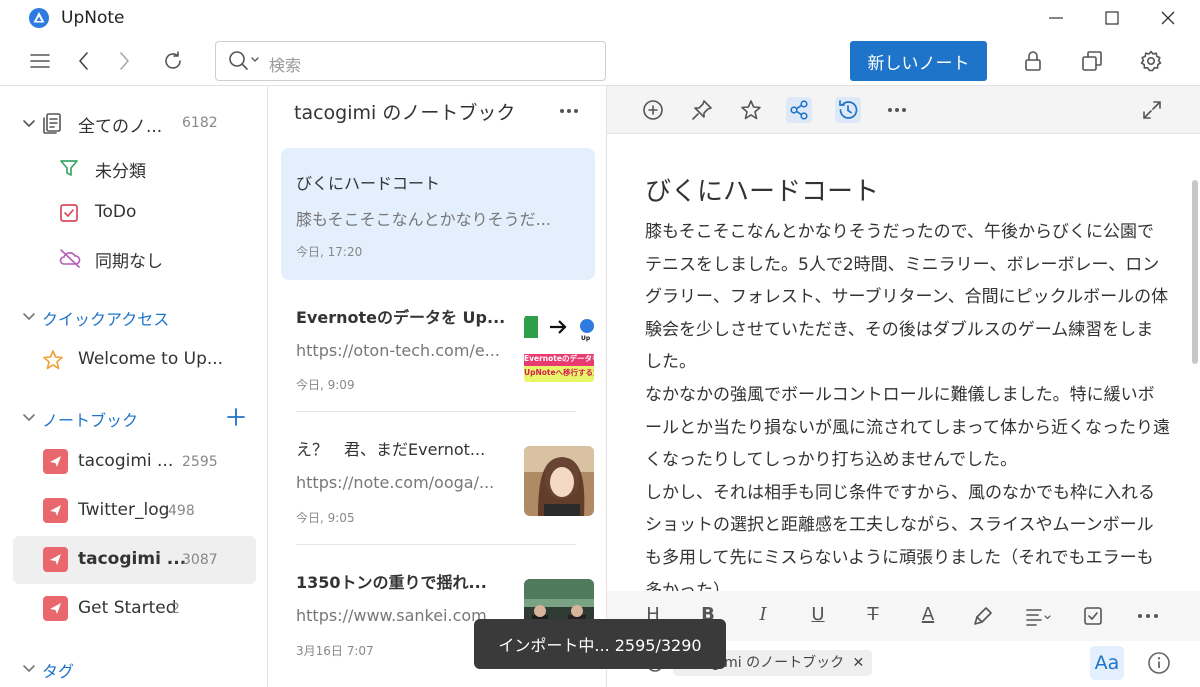 This screenshot has height=687, width=1200. I want to click on italic-button: I, so click(763, 614).